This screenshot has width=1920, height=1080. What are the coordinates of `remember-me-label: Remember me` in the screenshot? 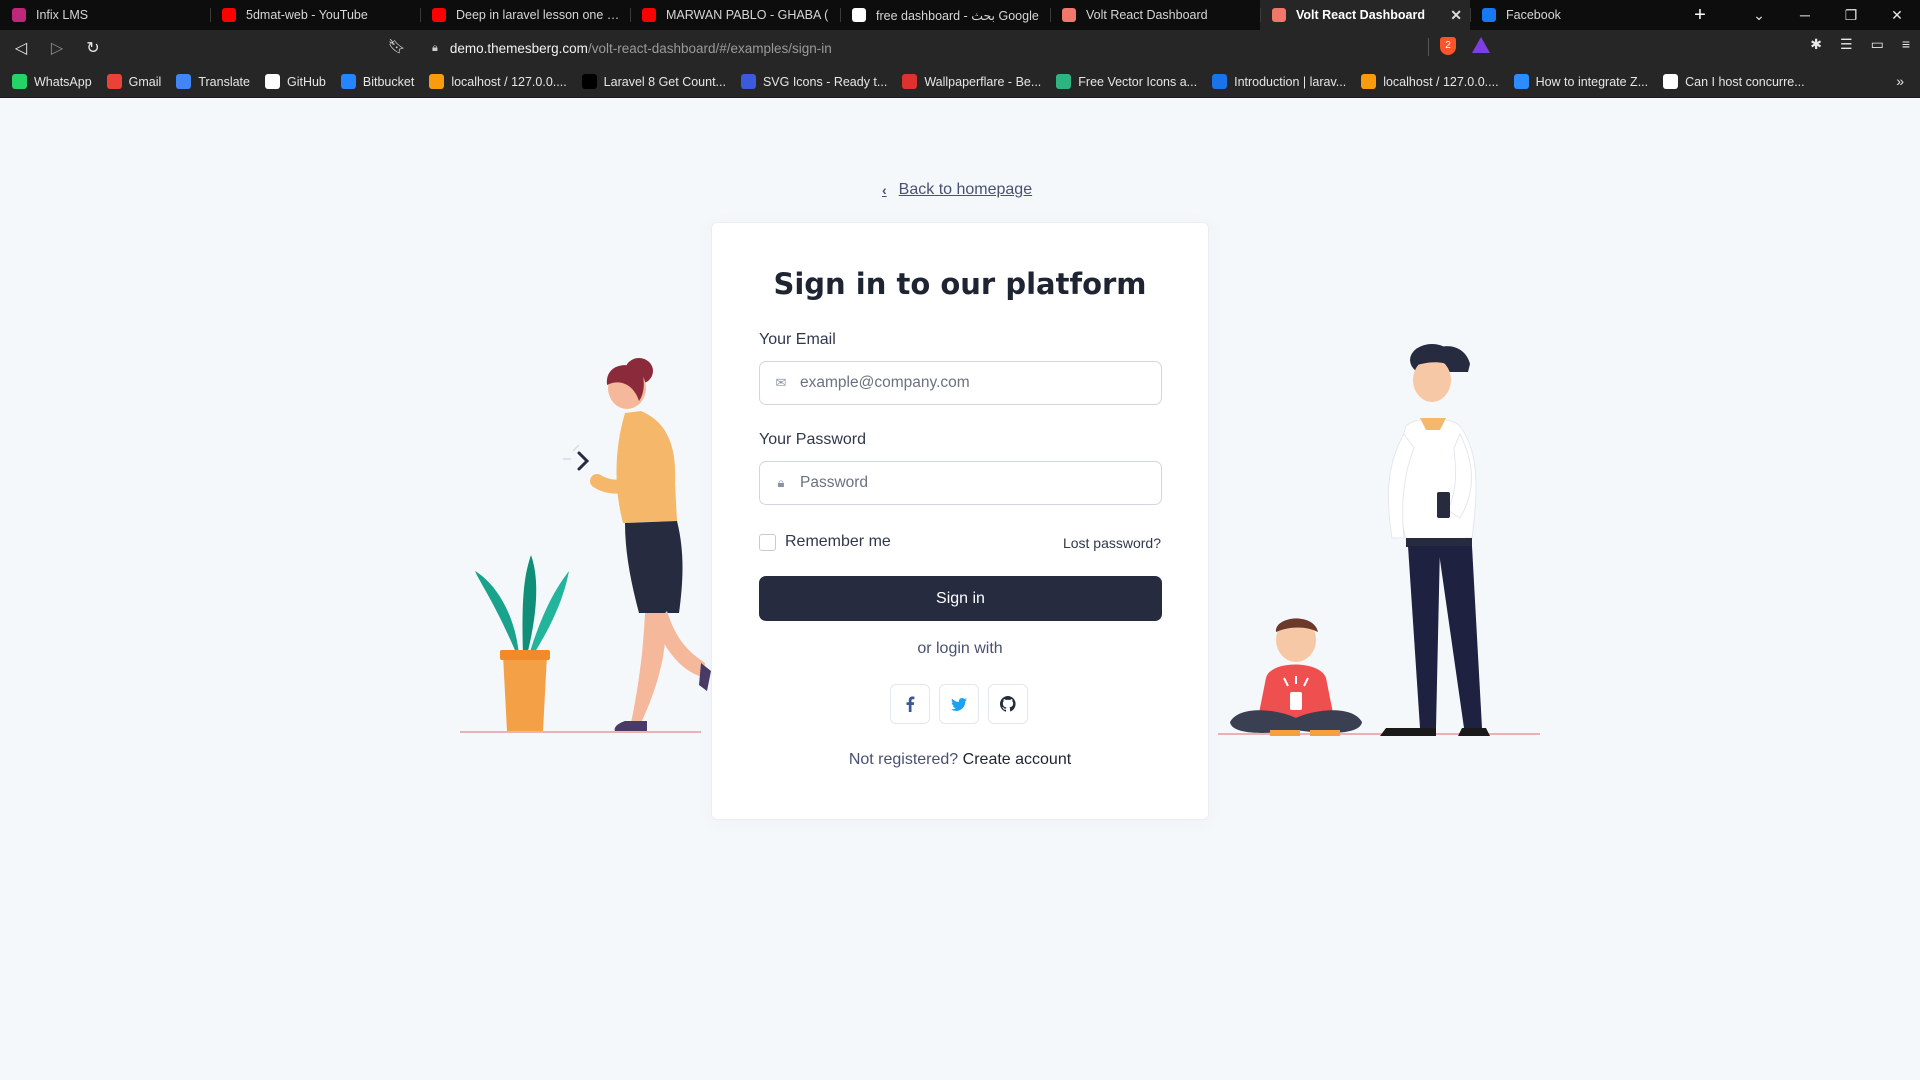 It's located at (838, 541).